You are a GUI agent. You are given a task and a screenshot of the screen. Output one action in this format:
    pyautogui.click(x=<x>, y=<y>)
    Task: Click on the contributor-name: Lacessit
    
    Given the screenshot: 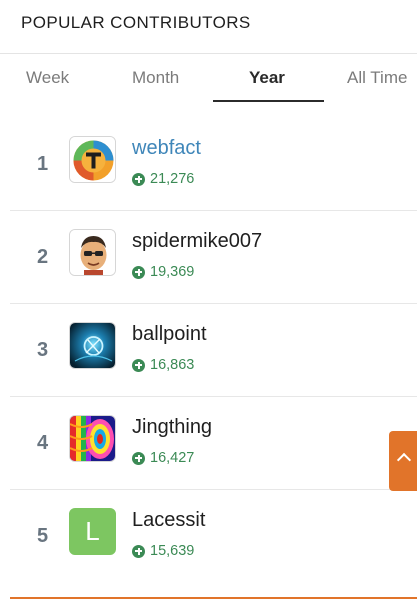 What is the action you would take?
    pyautogui.click(x=168, y=520)
    